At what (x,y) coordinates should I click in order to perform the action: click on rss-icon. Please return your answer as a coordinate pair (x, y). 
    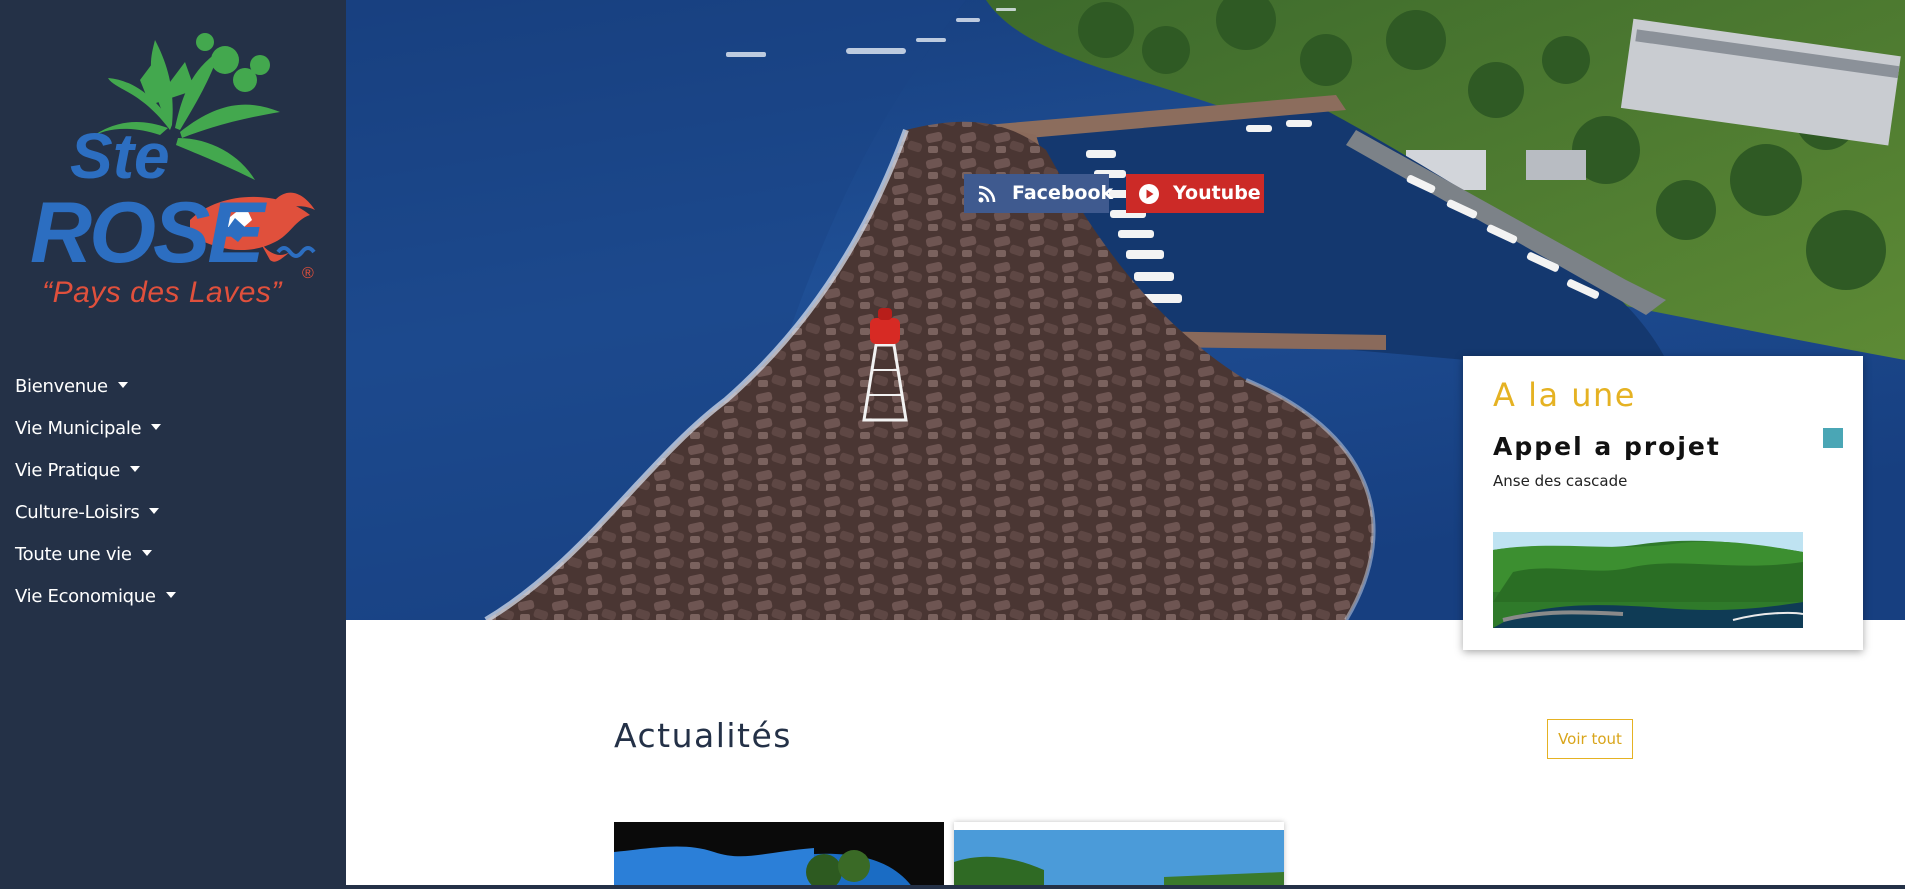
    Looking at the image, I should click on (987, 194).